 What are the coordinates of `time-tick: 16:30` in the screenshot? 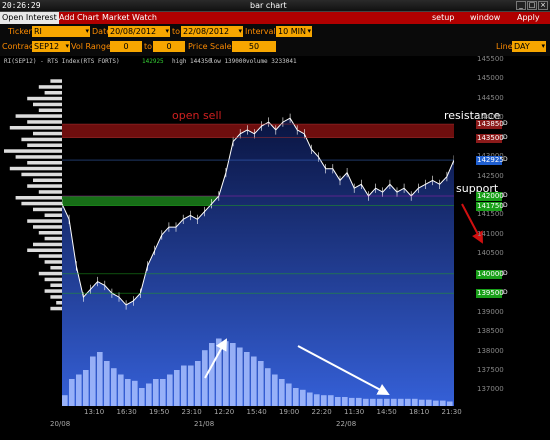 It's located at (126, 412).